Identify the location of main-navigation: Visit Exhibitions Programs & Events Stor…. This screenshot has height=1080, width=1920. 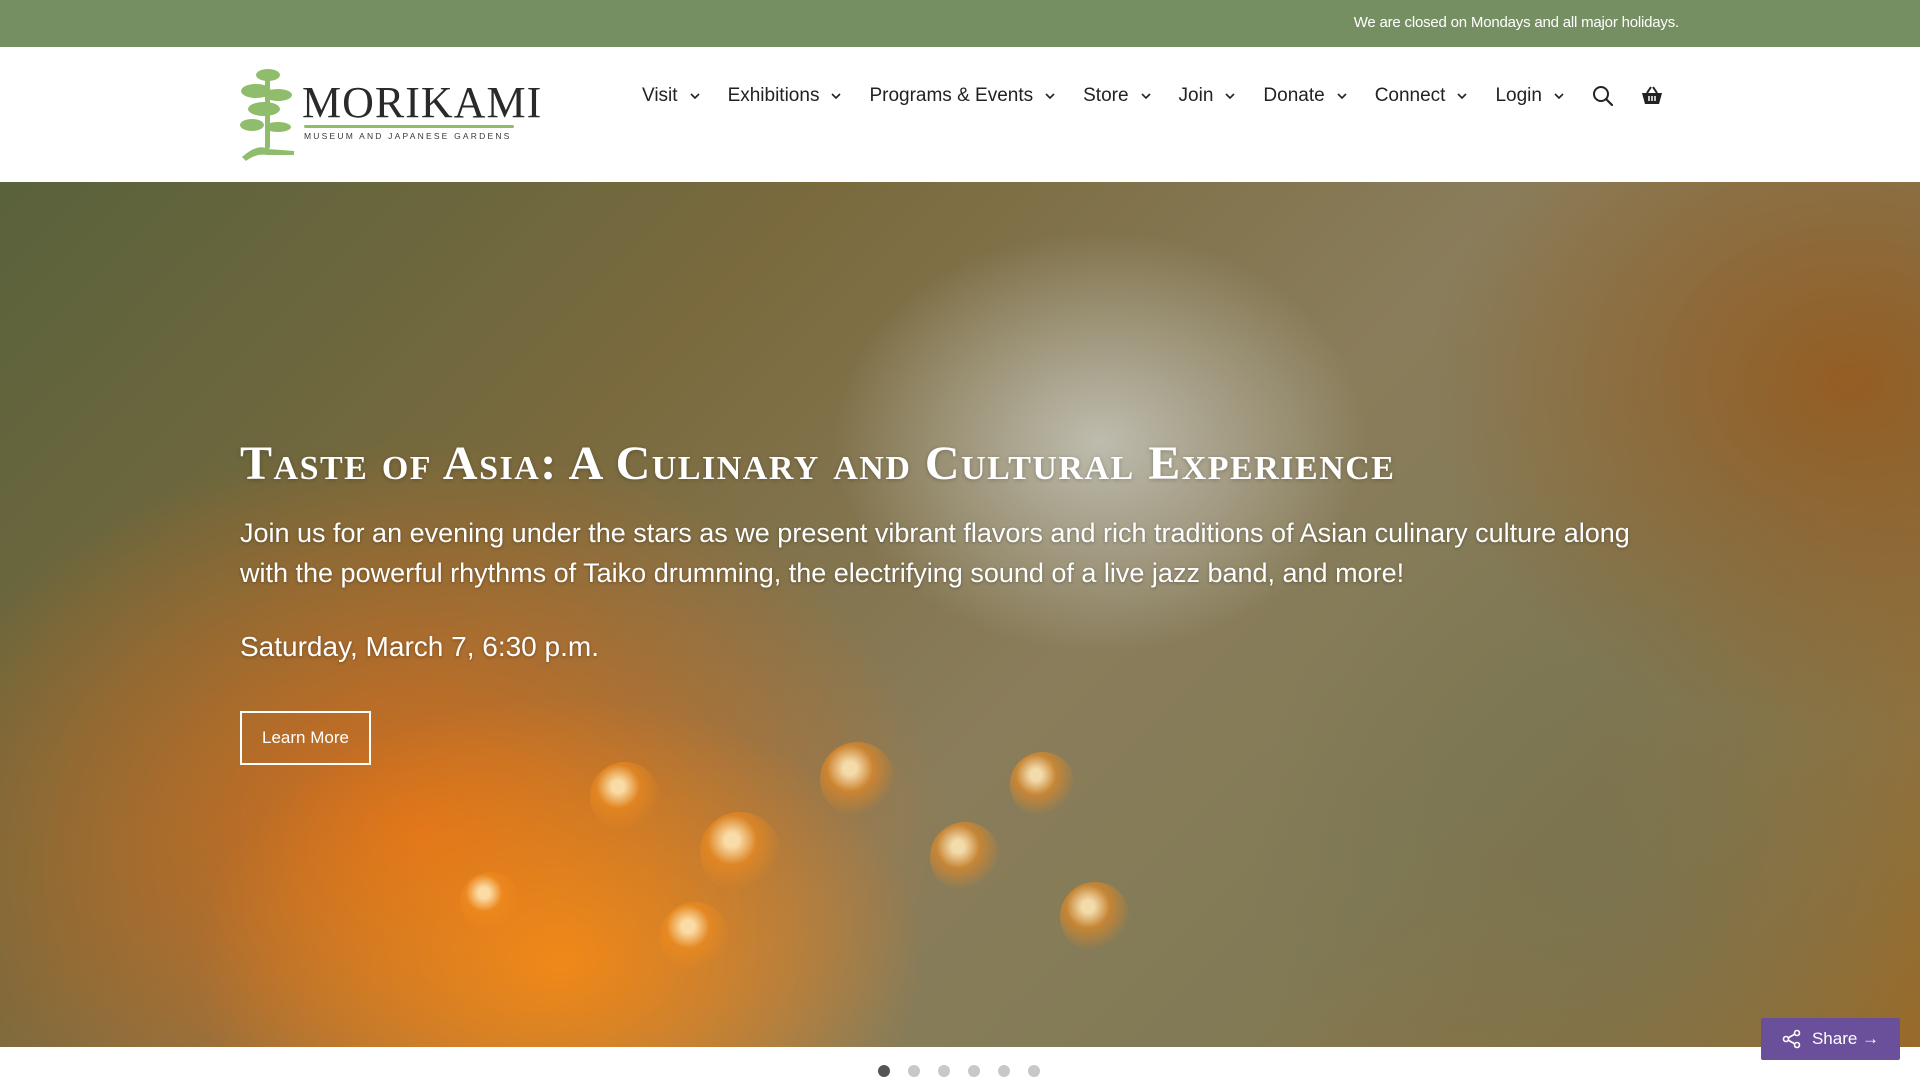
(1166, 96).